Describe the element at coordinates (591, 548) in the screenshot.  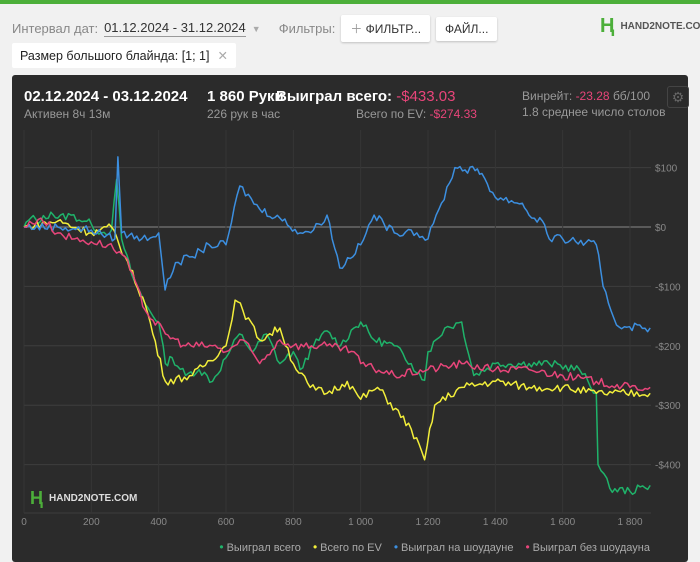
I see `legend-label: Выиграл без шоудауна` at that location.